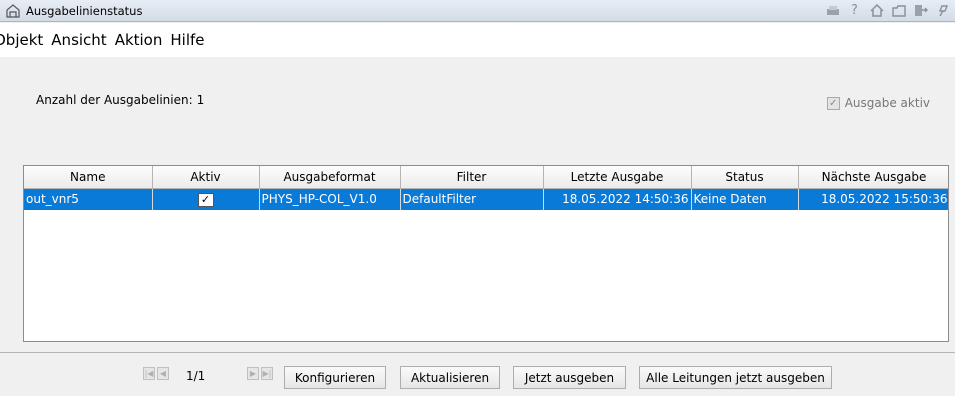 The height and width of the screenshot is (396, 955). I want to click on page-indicator: 1/1, so click(196, 376).